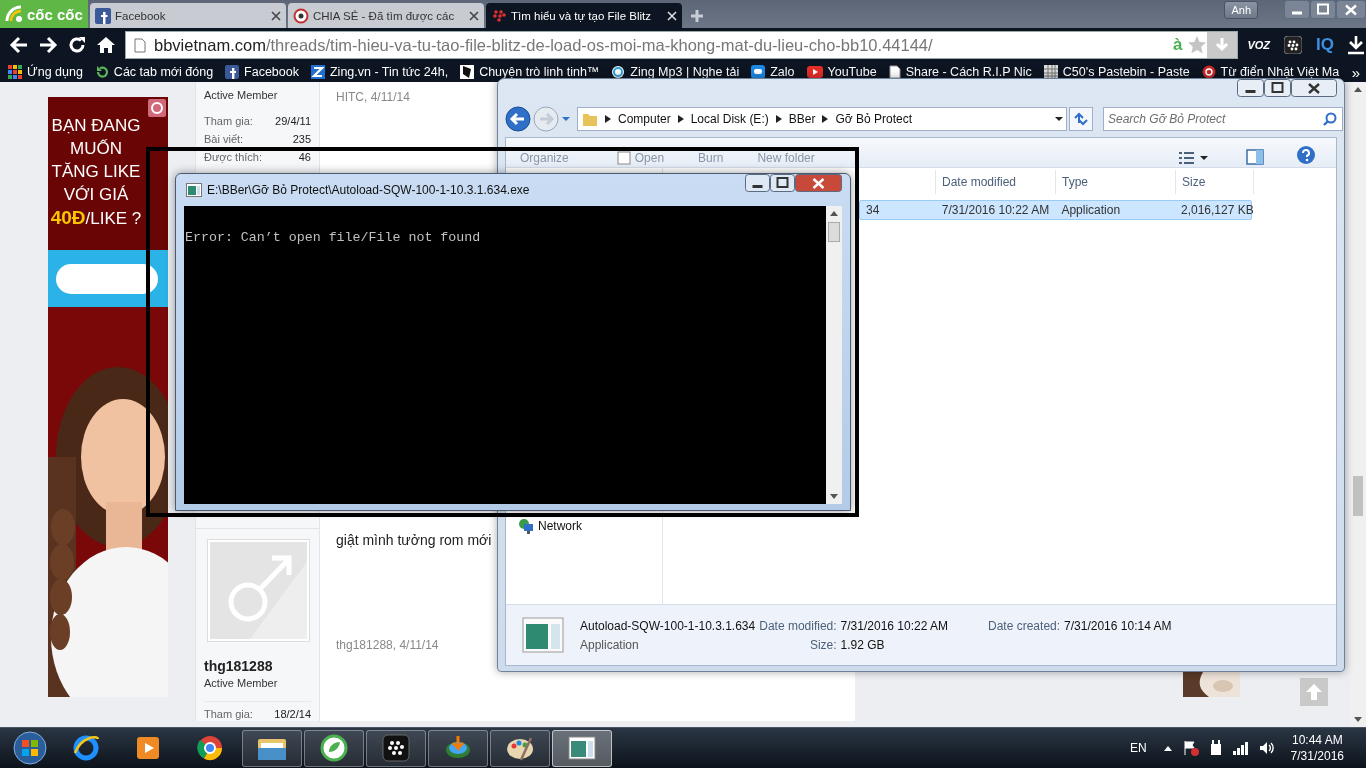  What do you see at coordinates (368, 190) in the screenshot?
I see `window-title: E:\BBer\Gỡ Bỏ Protect\Autoload-SQW-100-1-10.3.1.634.exe` at bounding box center [368, 190].